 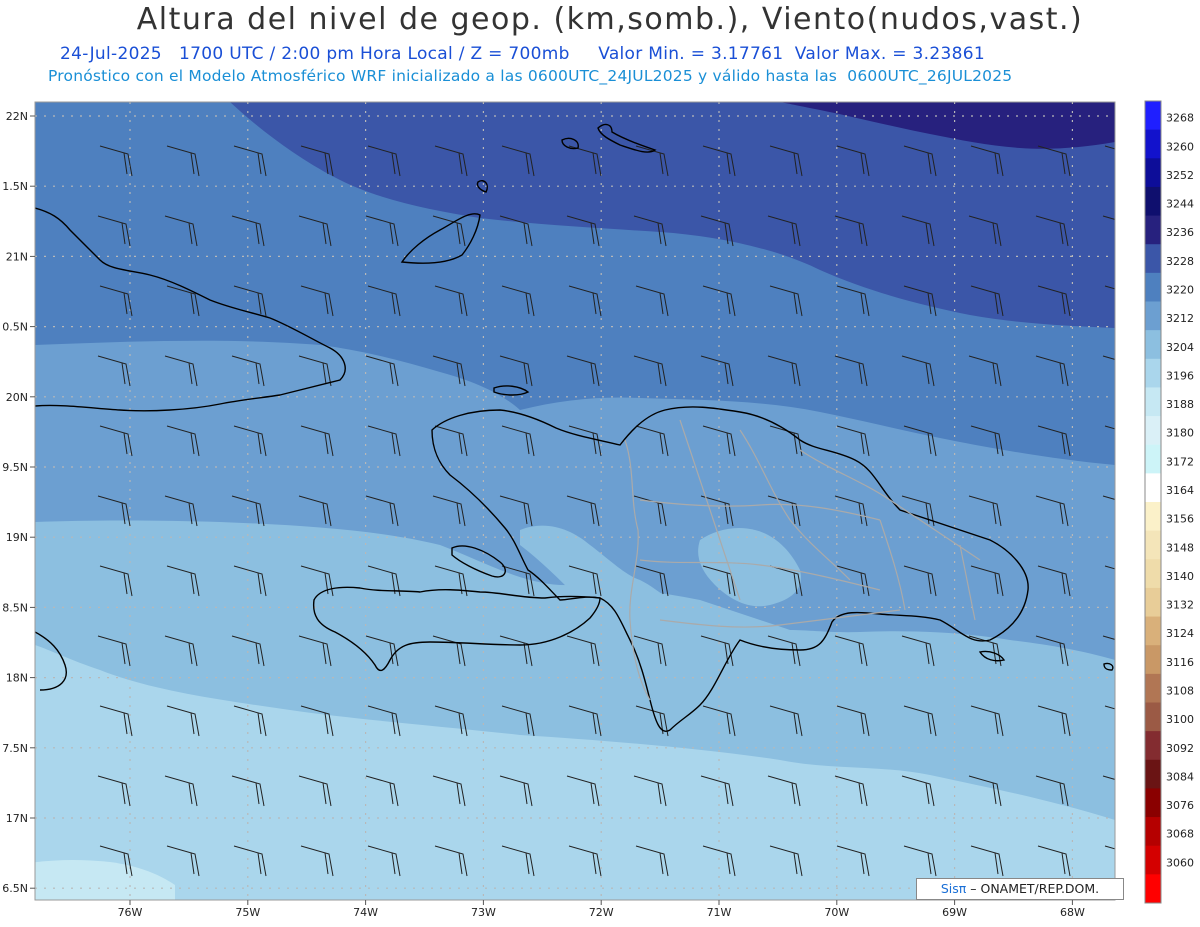 I want to click on lat-tick-label: 9.5N, so click(x=15, y=467).